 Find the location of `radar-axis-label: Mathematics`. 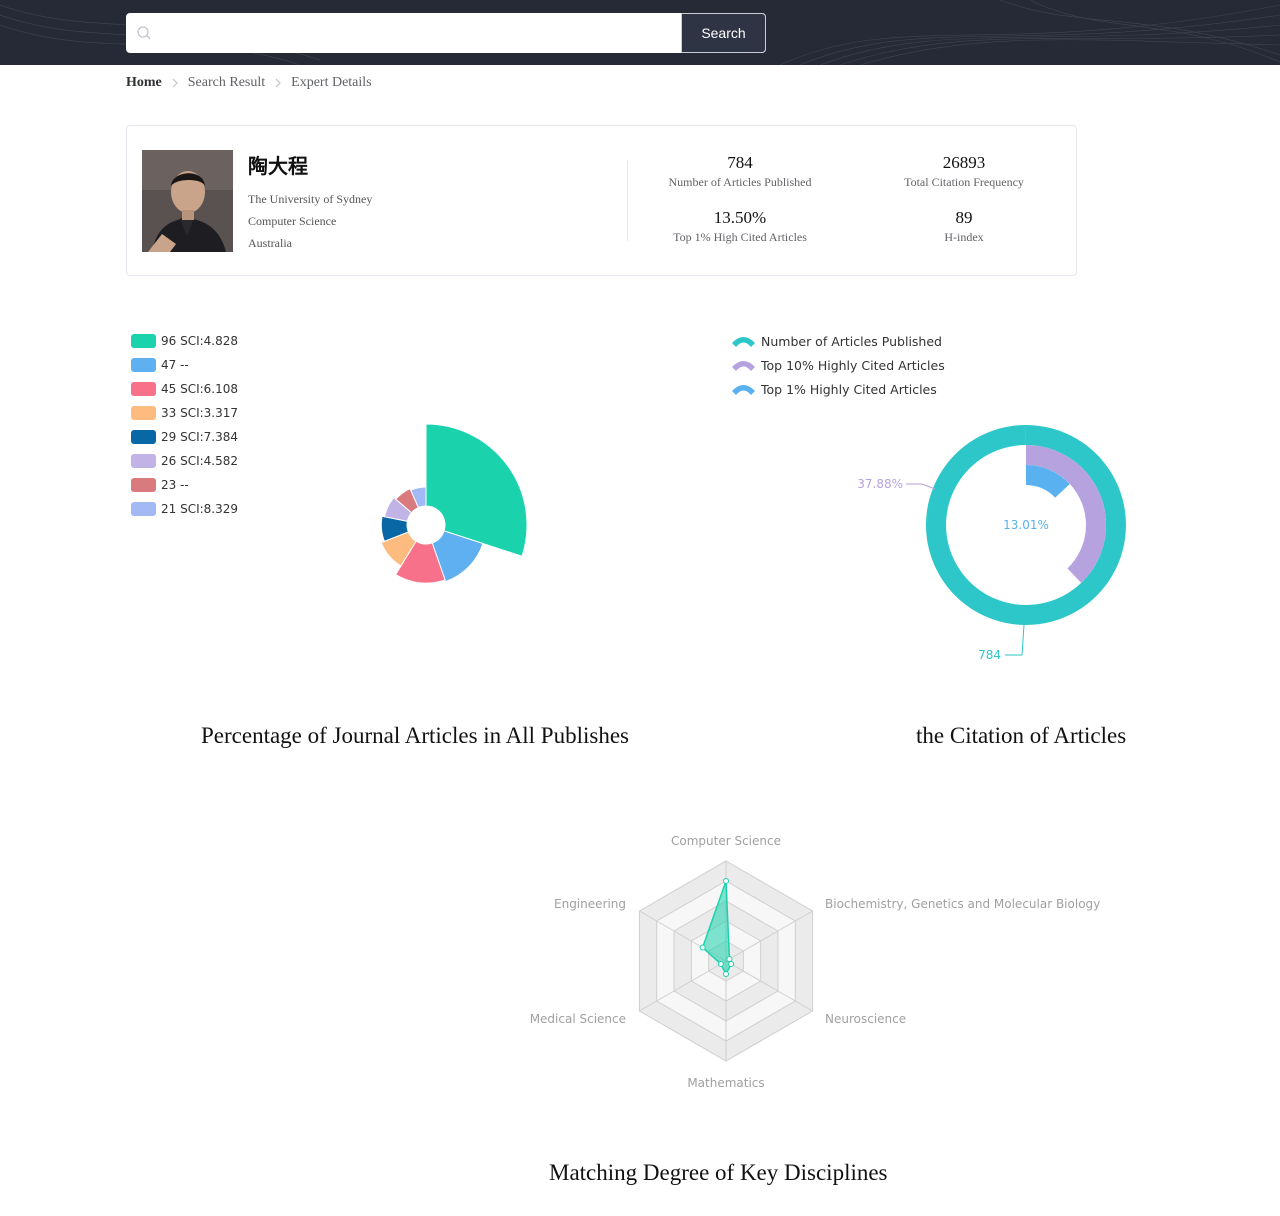

radar-axis-label: Mathematics is located at coordinates (725, 1083).